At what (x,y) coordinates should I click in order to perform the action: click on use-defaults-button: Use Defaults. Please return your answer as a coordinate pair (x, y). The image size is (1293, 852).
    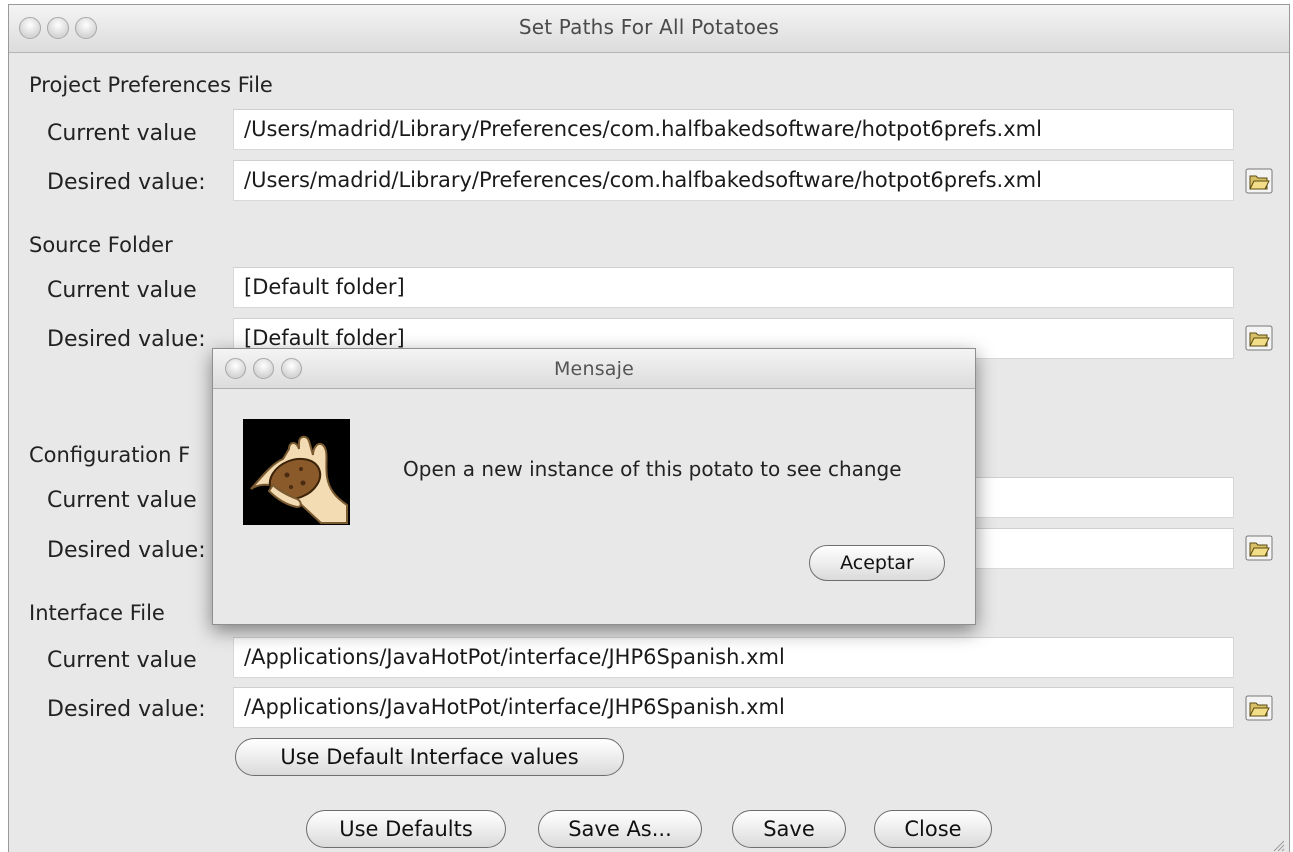
    Looking at the image, I should click on (406, 829).